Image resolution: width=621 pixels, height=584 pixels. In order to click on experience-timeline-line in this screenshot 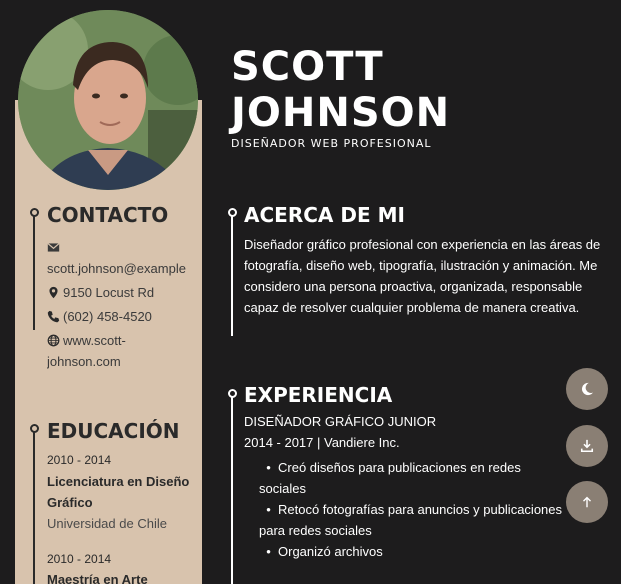, I will do `click(232, 490)`.